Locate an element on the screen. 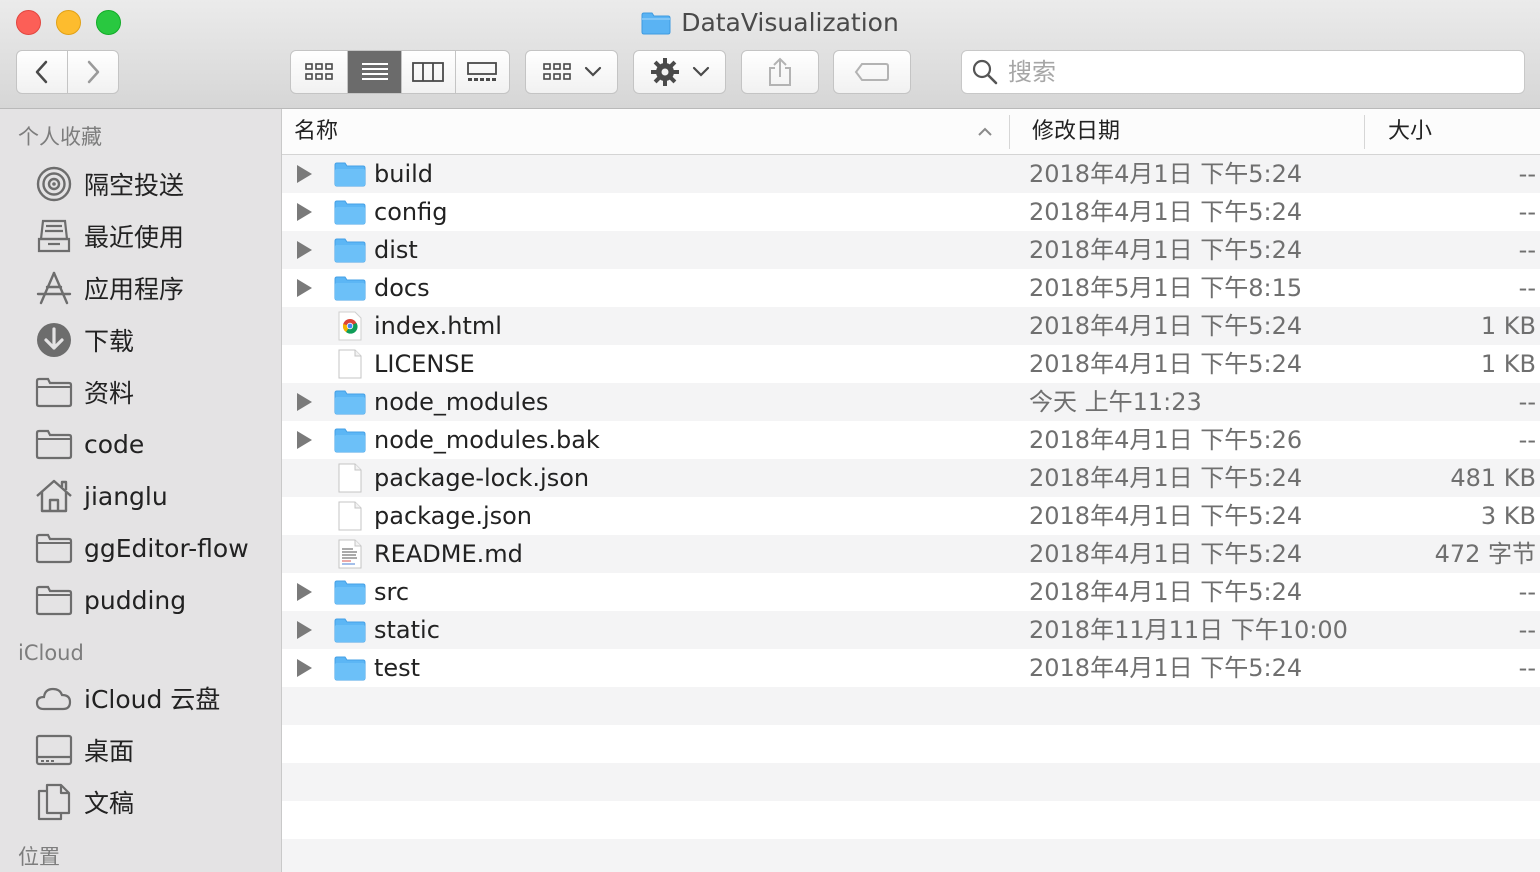  file-row: config 2018年4月1日 下午5:24 -- is located at coordinates (911, 212).